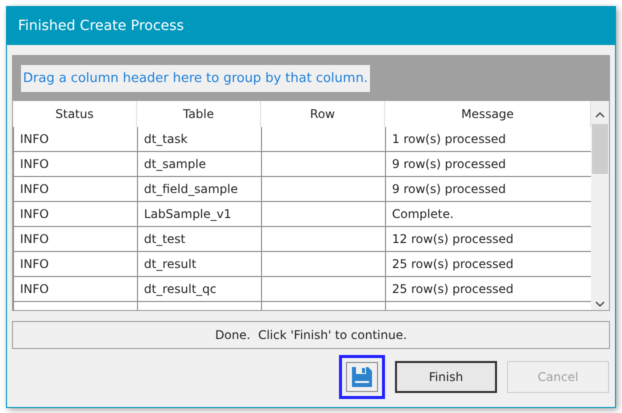  Describe the element at coordinates (199, 214) in the screenshot. I see `table-cell: LabSample_v1` at that location.